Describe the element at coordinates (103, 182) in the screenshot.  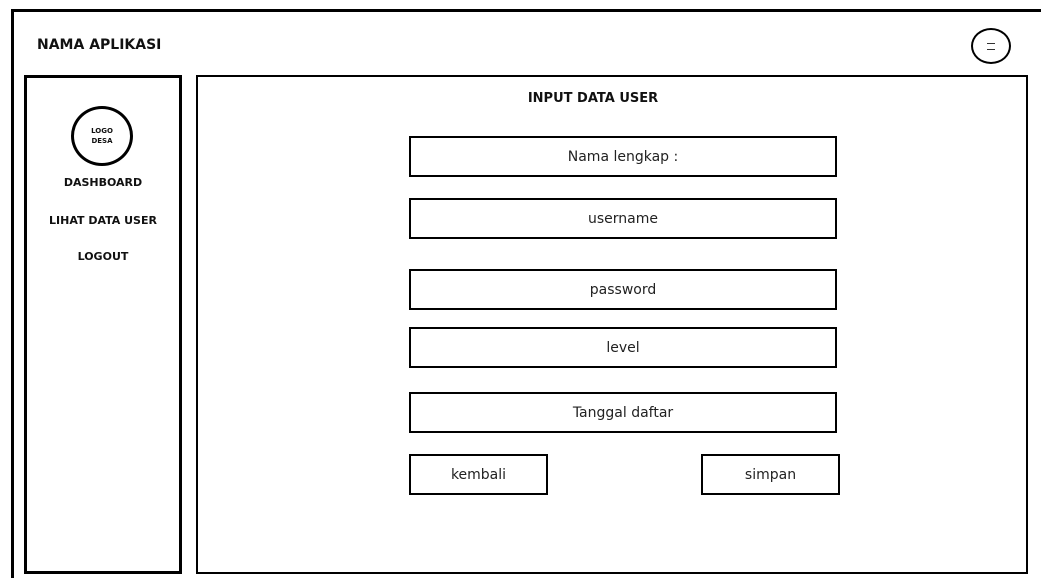
I see `sidebar-item-dashboard: DASHBOARD` at that location.